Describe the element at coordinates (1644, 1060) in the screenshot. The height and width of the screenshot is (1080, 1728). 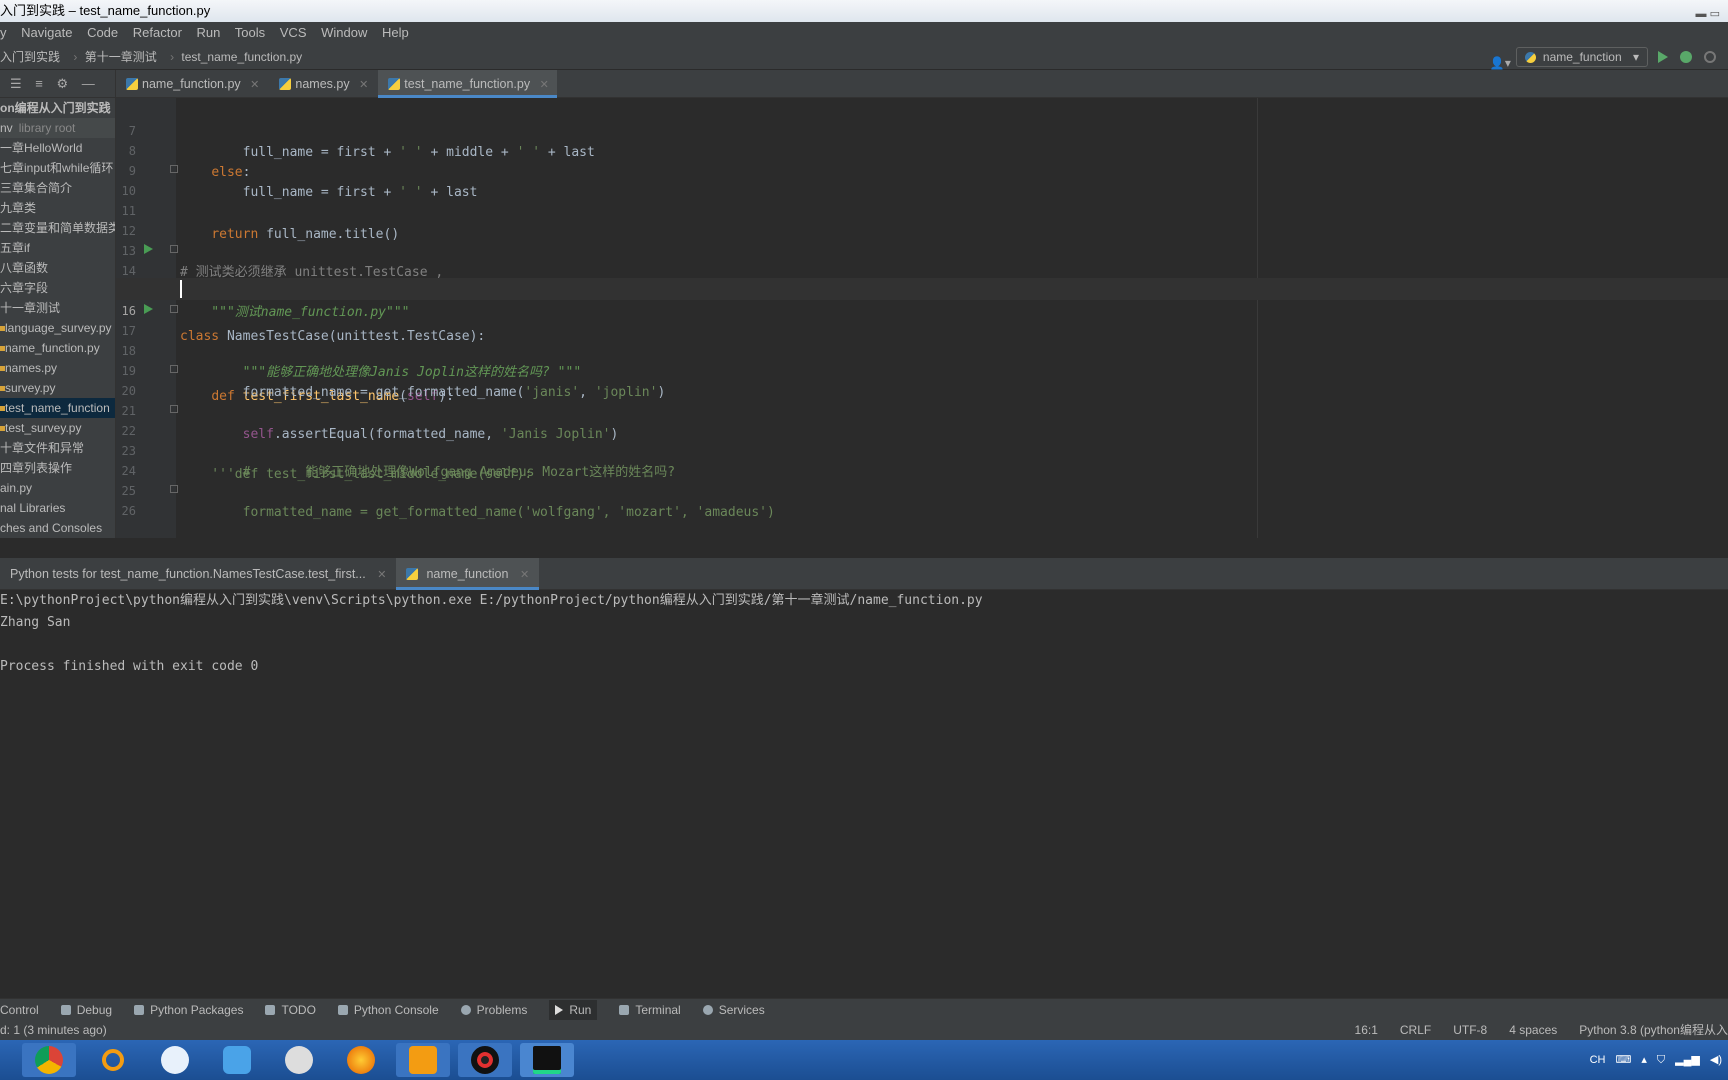
I see `chevron-up-icon: ▴` at that location.